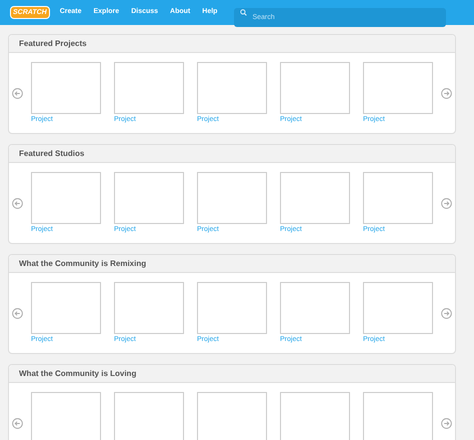  Describe the element at coordinates (77, 374) in the screenshot. I see `section-title: What the Community is Loving` at that location.